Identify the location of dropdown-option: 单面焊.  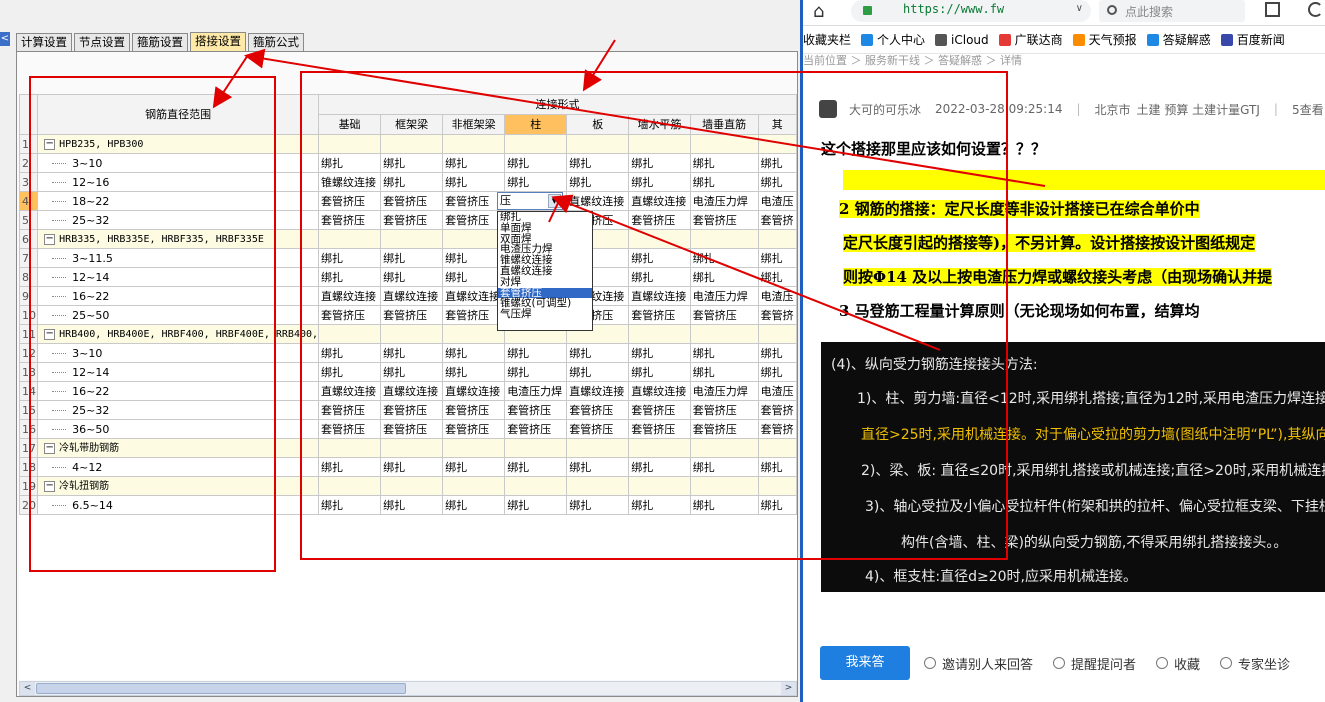
(545, 228).